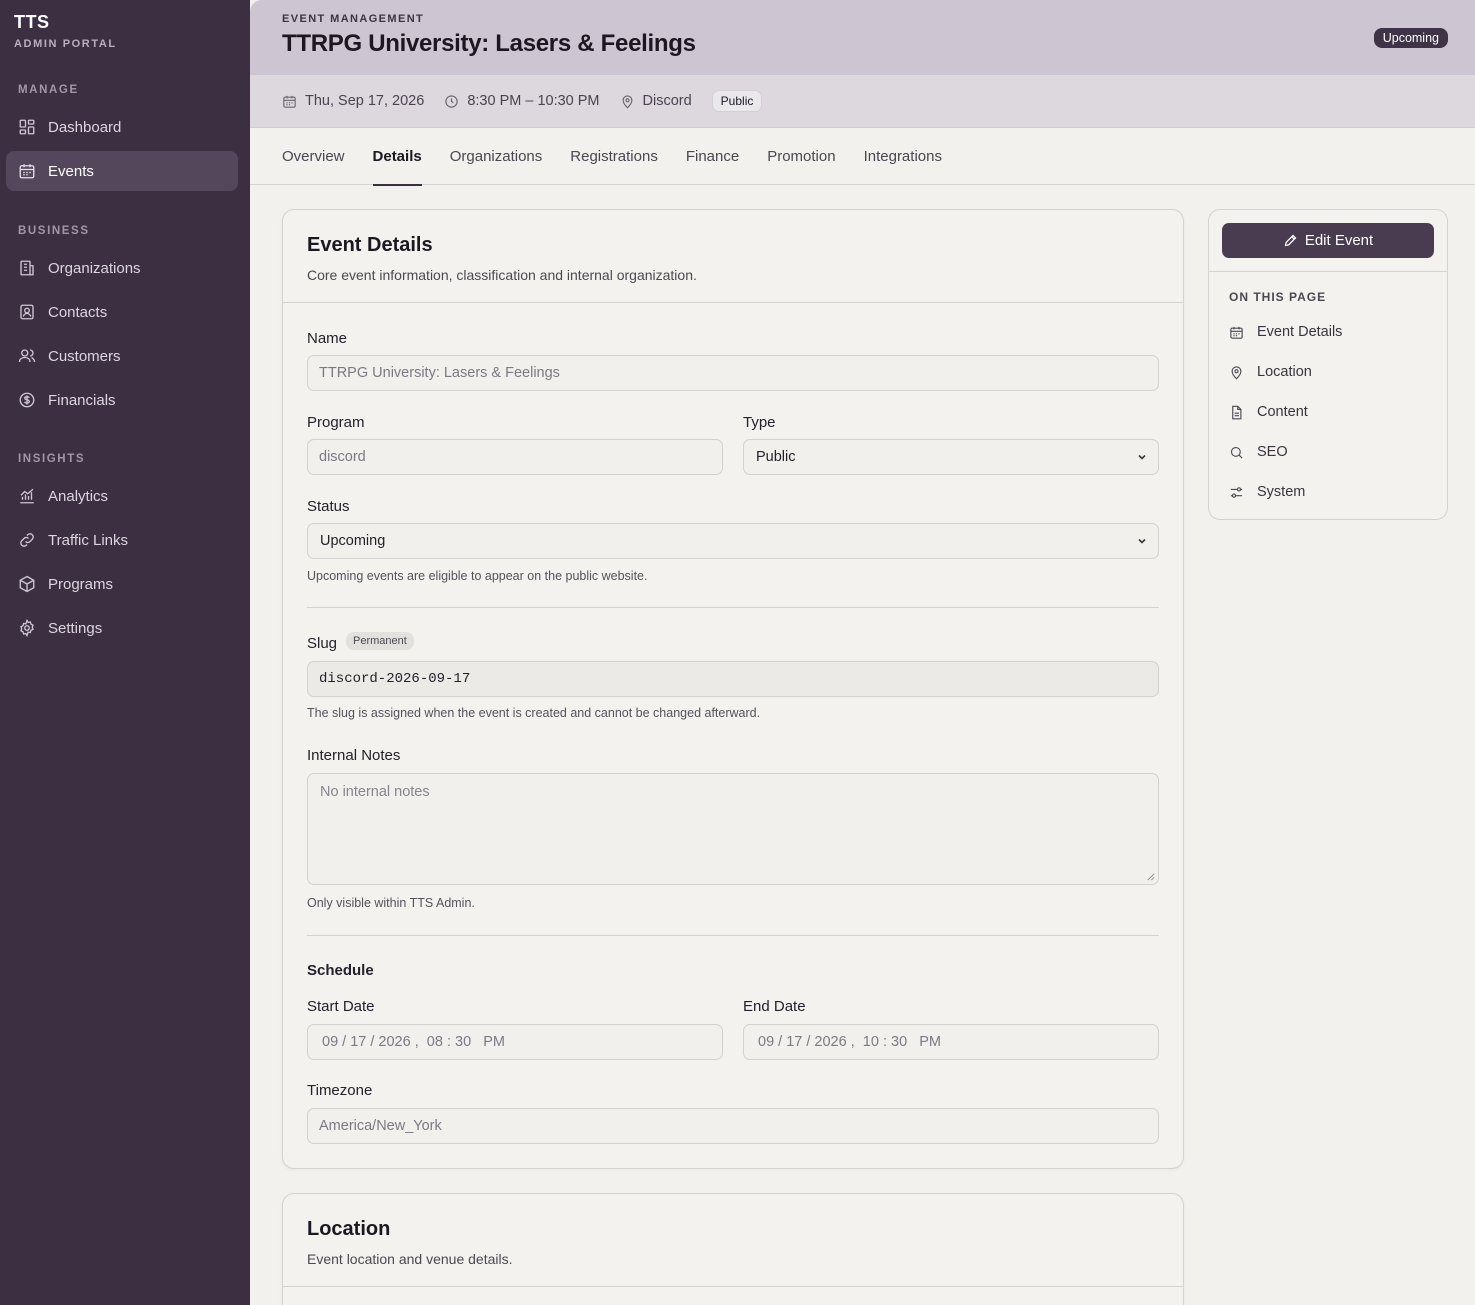  What do you see at coordinates (1267, 492) in the screenshot?
I see `toc-item-system: System` at bounding box center [1267, 492].